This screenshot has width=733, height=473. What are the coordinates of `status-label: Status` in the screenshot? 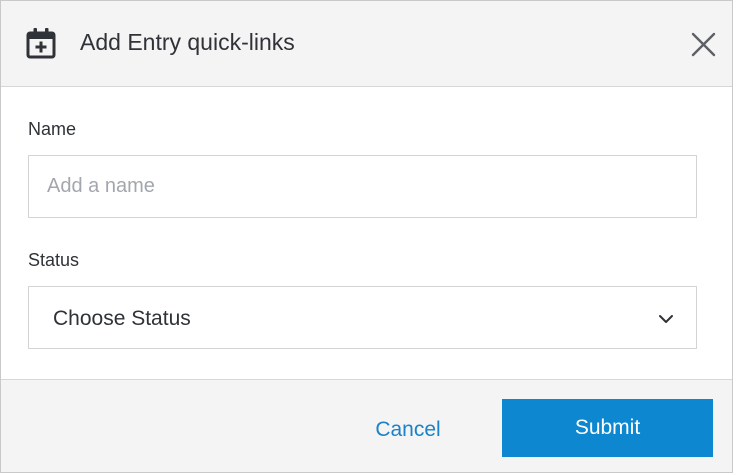 It's located at (54, 260).